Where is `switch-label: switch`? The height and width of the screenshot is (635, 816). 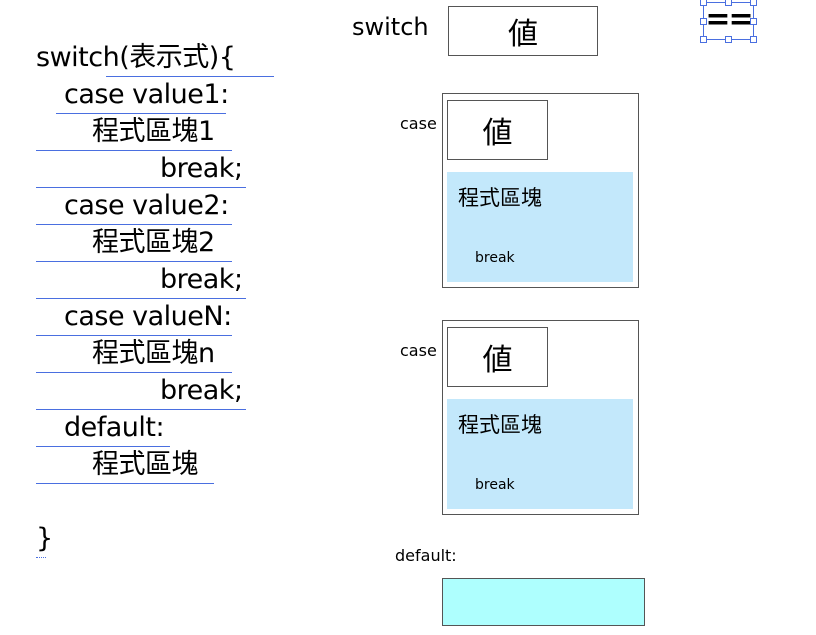
switch-label: switch is located at coordinates (390, 27).